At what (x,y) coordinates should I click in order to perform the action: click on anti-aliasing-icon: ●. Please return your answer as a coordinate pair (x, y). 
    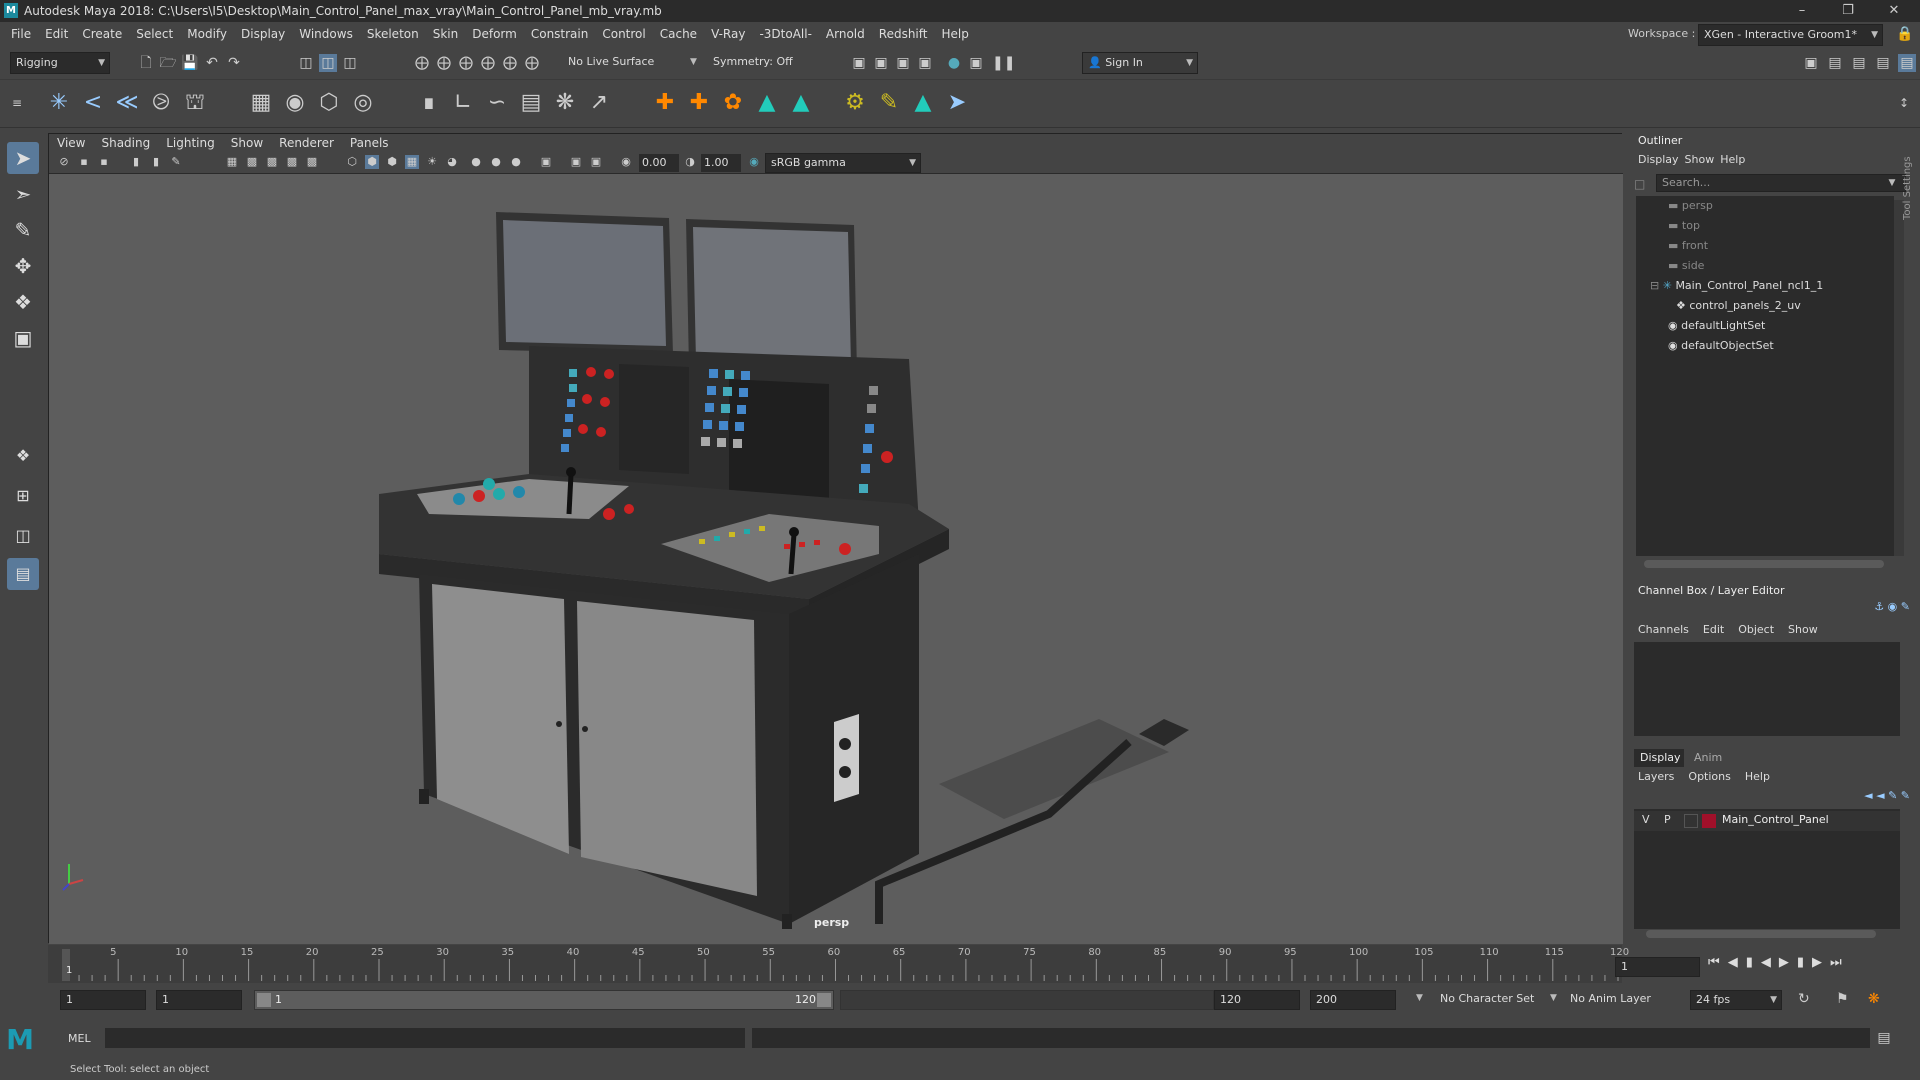
    Looking at the image, I should click on (516, 162).